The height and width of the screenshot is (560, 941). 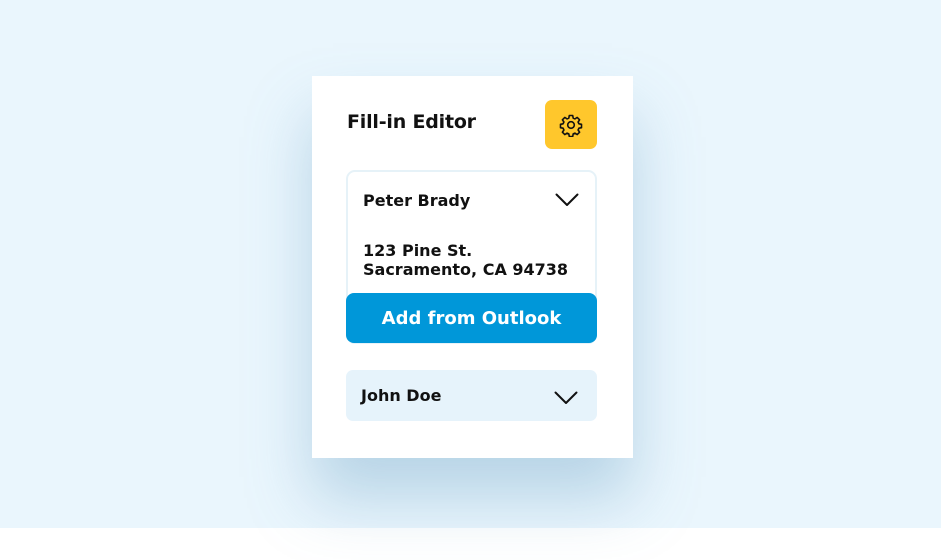 I want to click on settings-button, so click(x=571, y=124).